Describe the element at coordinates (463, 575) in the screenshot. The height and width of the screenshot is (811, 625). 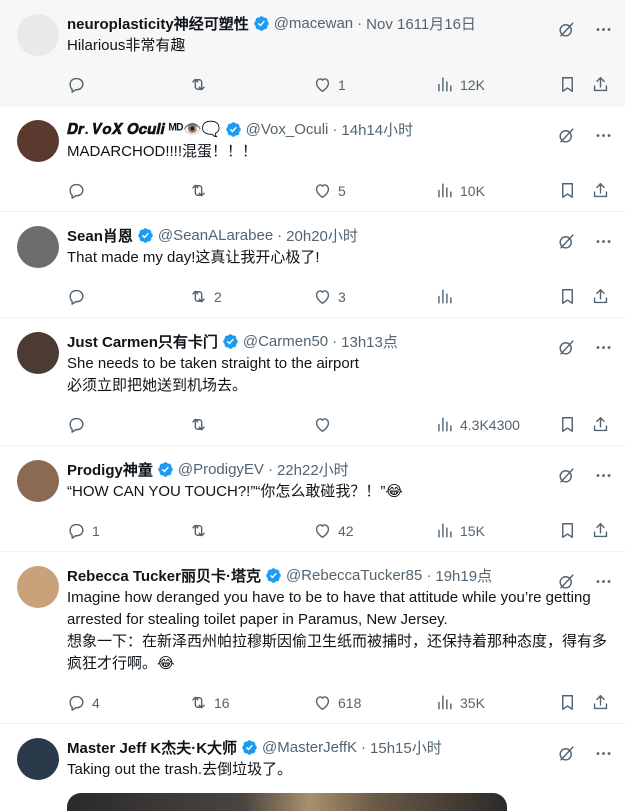
I see `timestamp: 19h19点` at that location.